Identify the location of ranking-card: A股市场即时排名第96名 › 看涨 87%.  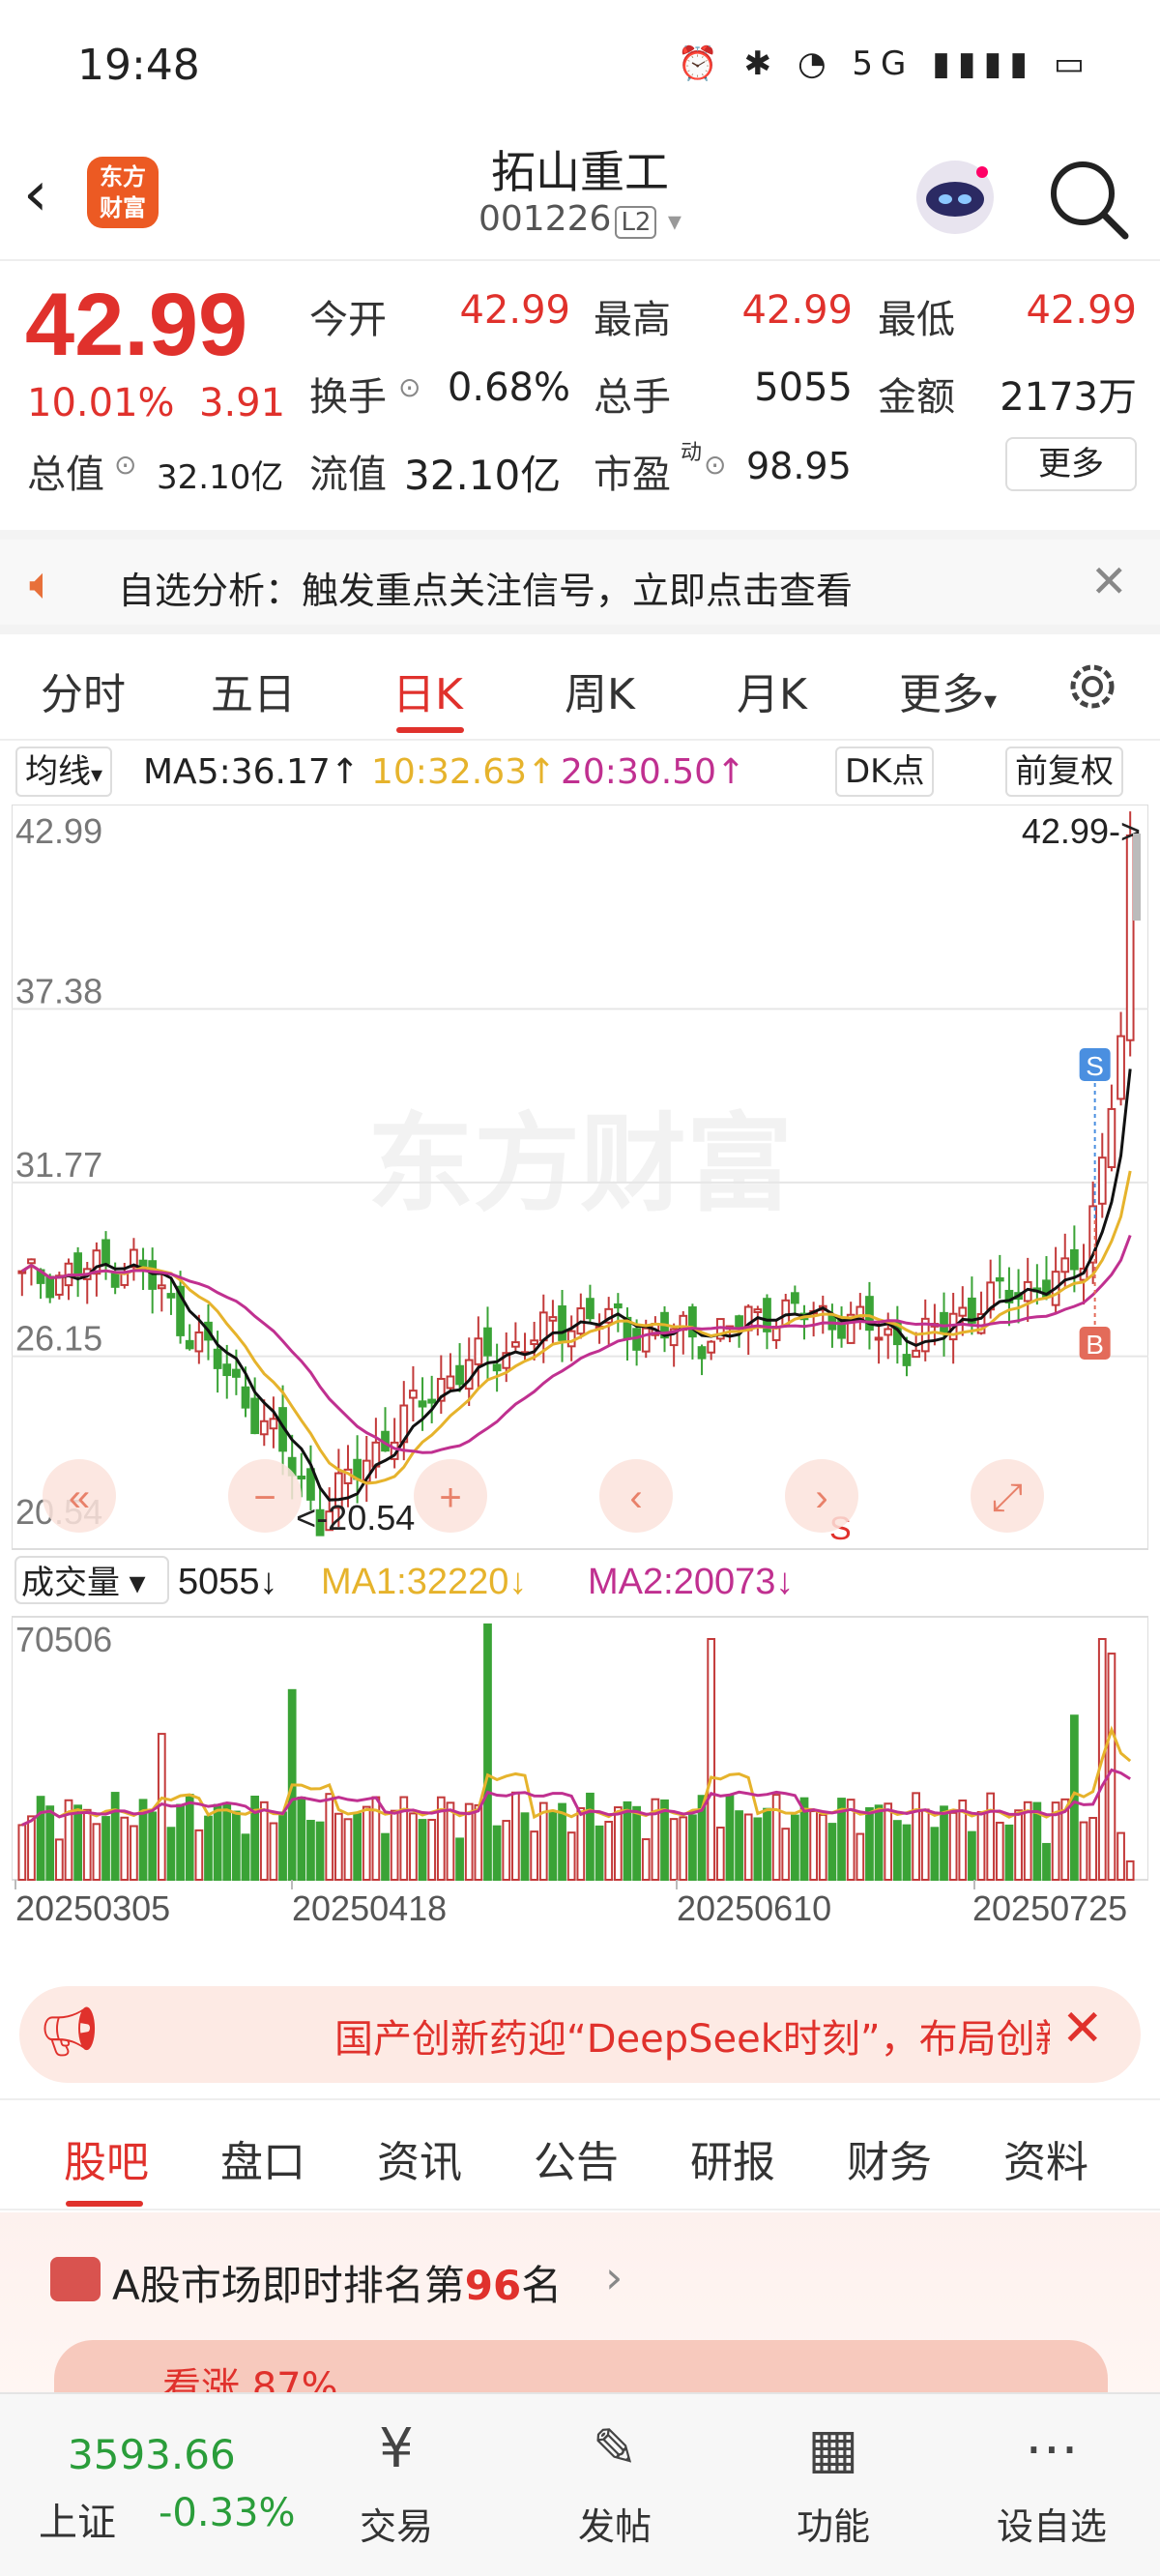
(580, 2314).